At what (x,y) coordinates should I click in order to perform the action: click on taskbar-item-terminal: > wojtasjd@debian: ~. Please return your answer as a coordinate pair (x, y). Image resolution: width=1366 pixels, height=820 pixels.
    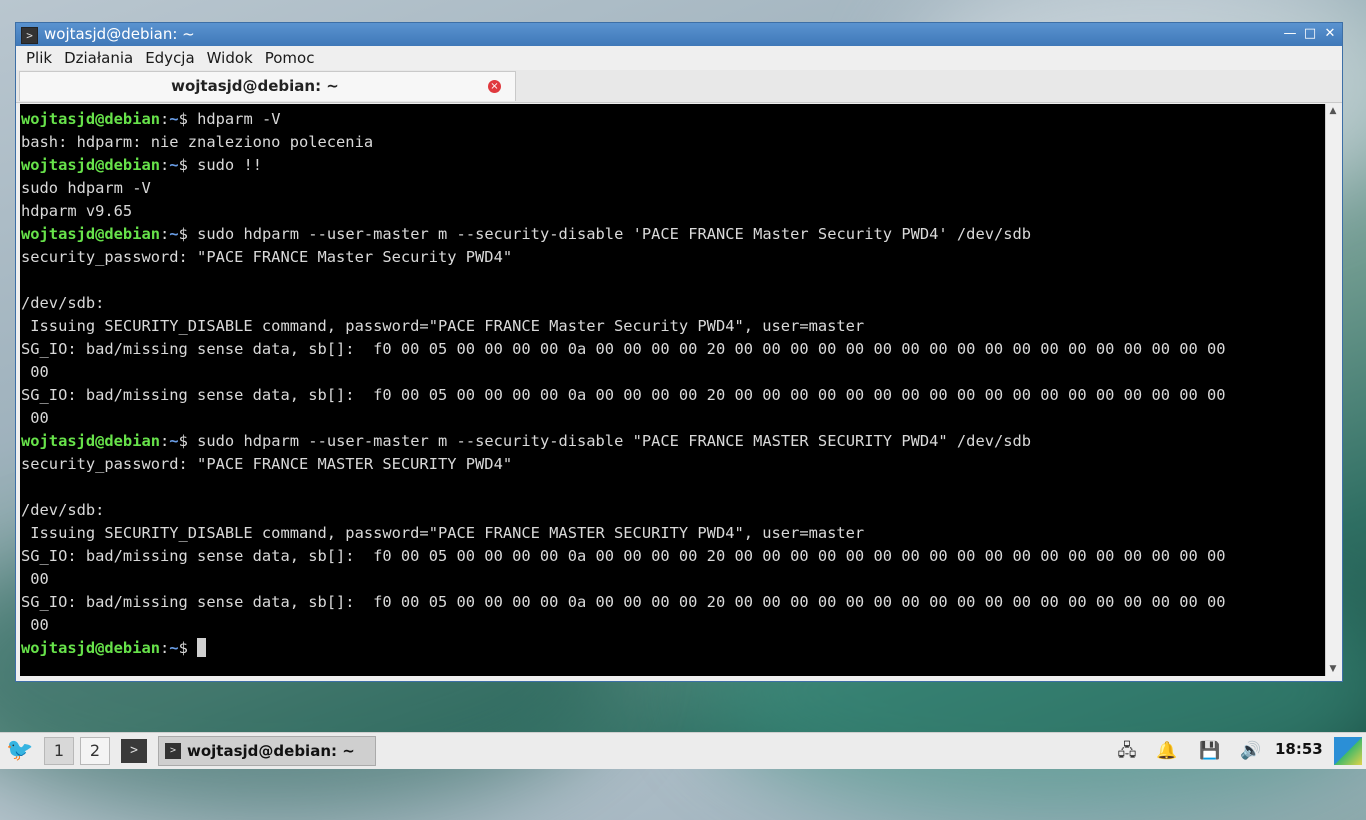
    Looking at the image, I should click on (267, 751).